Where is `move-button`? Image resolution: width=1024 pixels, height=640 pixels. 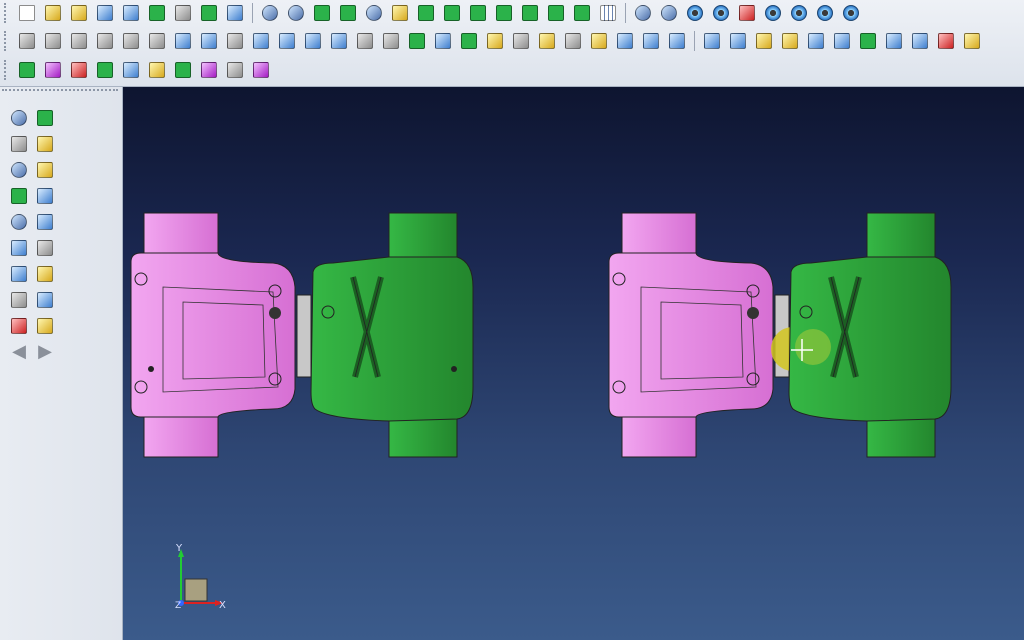
move-button is located at coordinates (417, 41).